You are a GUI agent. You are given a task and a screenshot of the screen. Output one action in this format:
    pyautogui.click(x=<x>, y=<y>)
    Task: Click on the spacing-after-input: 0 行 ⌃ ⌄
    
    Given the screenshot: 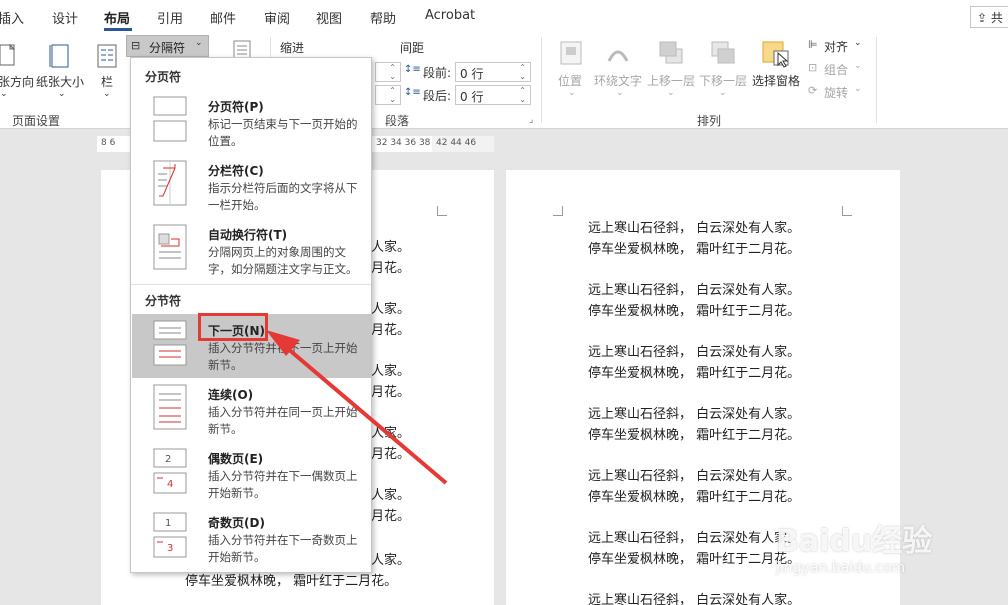 What is the action you would take?
    pyautogui.click(x=493, y=95)
    